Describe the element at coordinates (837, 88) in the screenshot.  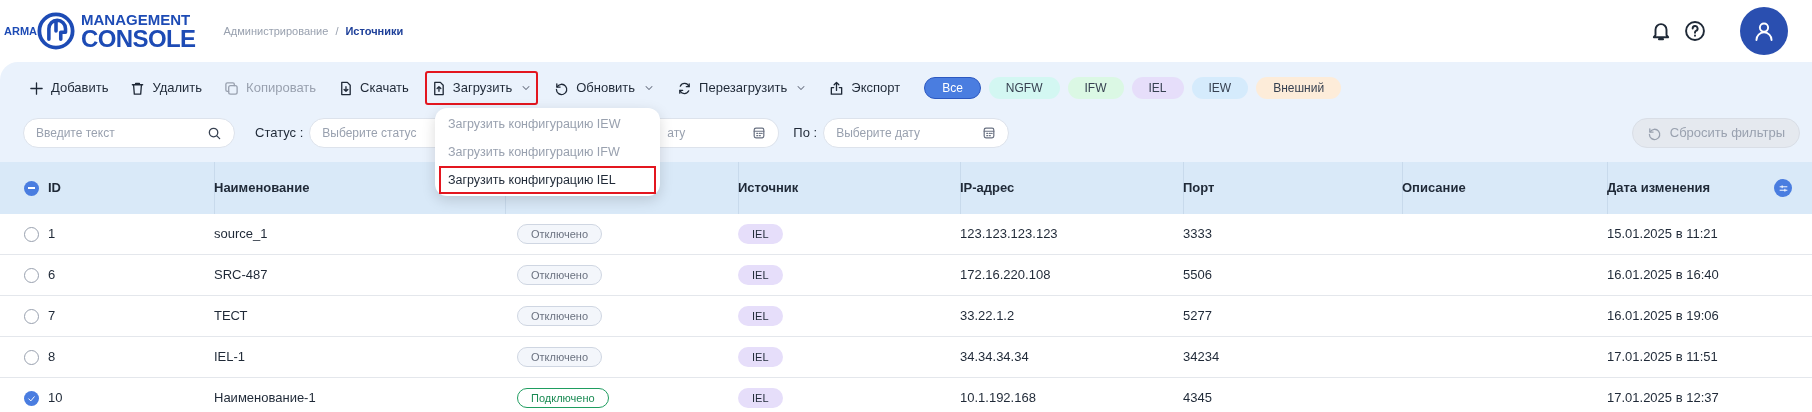
I see `export-icon` at that location.